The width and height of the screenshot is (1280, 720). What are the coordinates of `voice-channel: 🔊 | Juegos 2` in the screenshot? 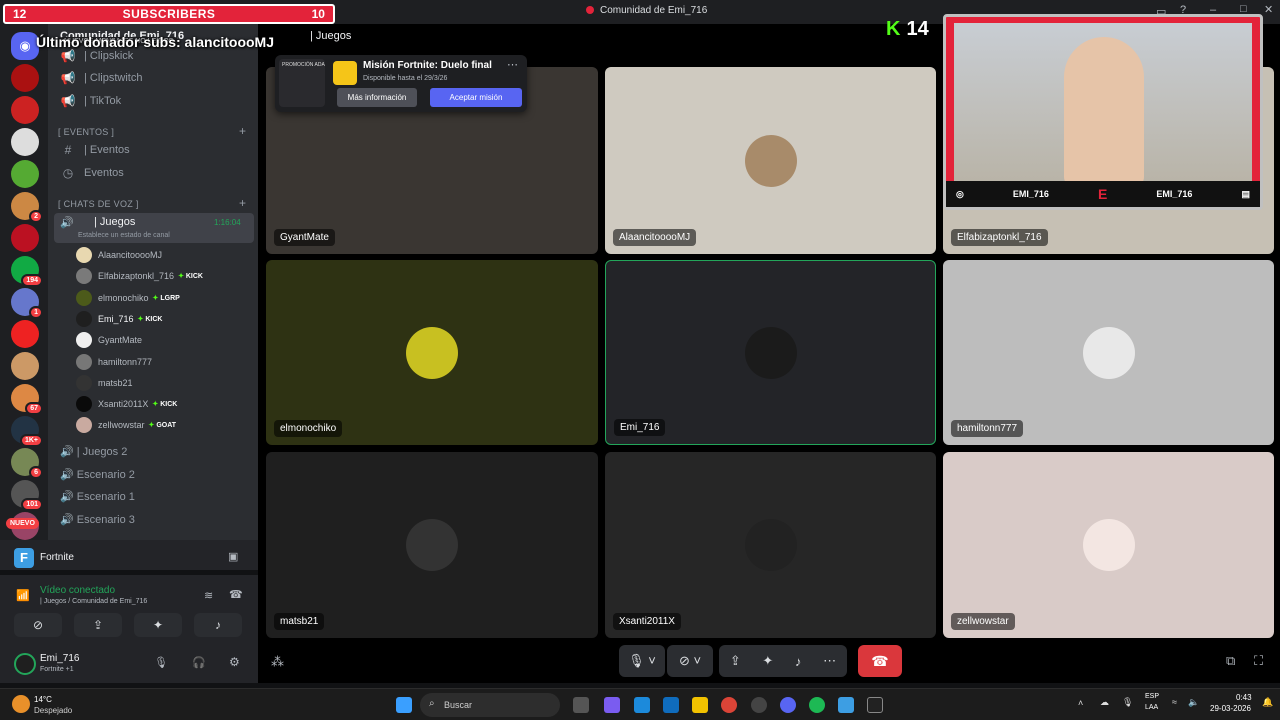 It's located at (93, 451).